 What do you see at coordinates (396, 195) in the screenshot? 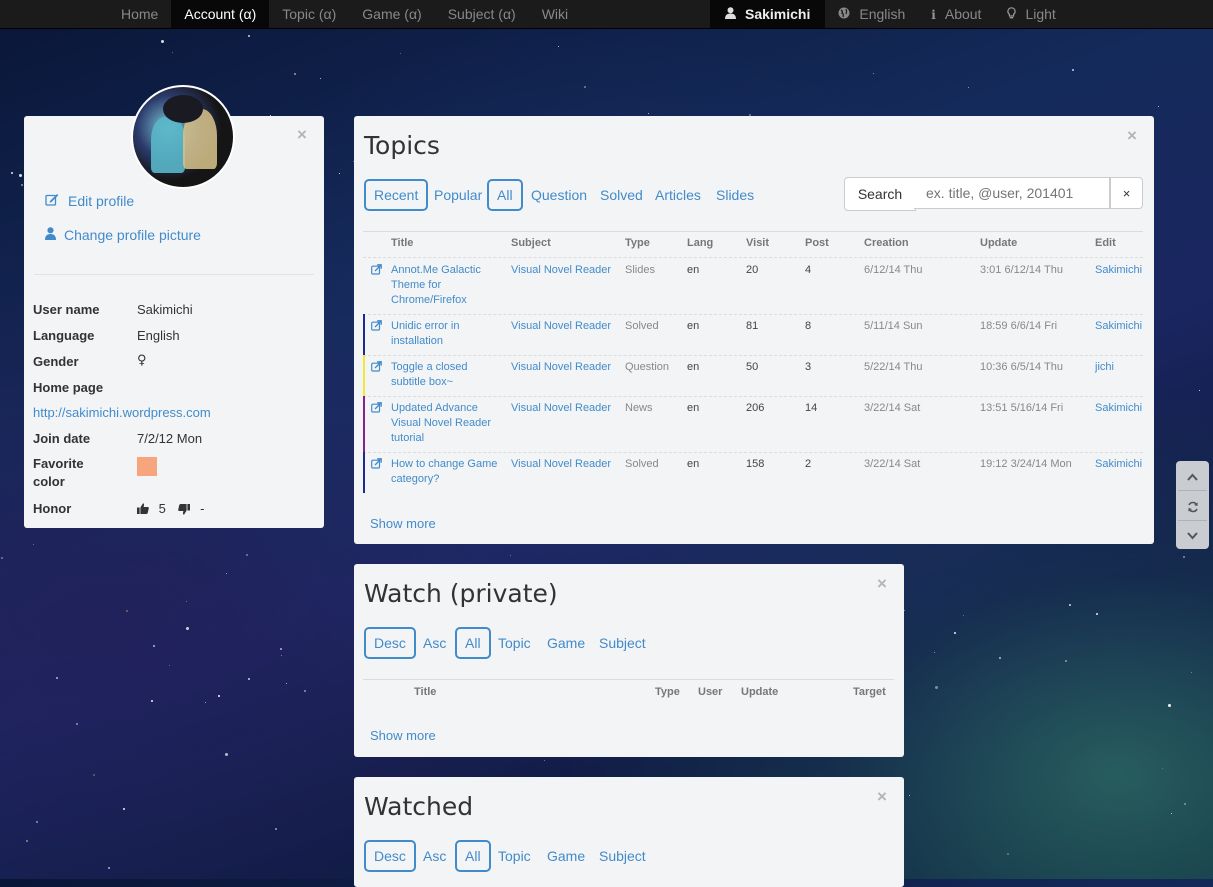
I see `tab-recent: Recent` at bounding box center [396, 195].